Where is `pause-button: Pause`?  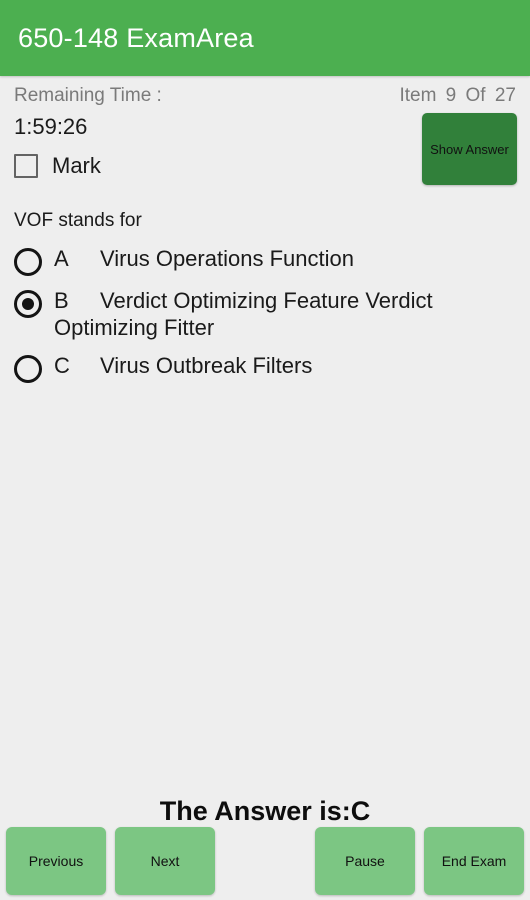
pause-button: Pause is located at coordinates (365, 861).